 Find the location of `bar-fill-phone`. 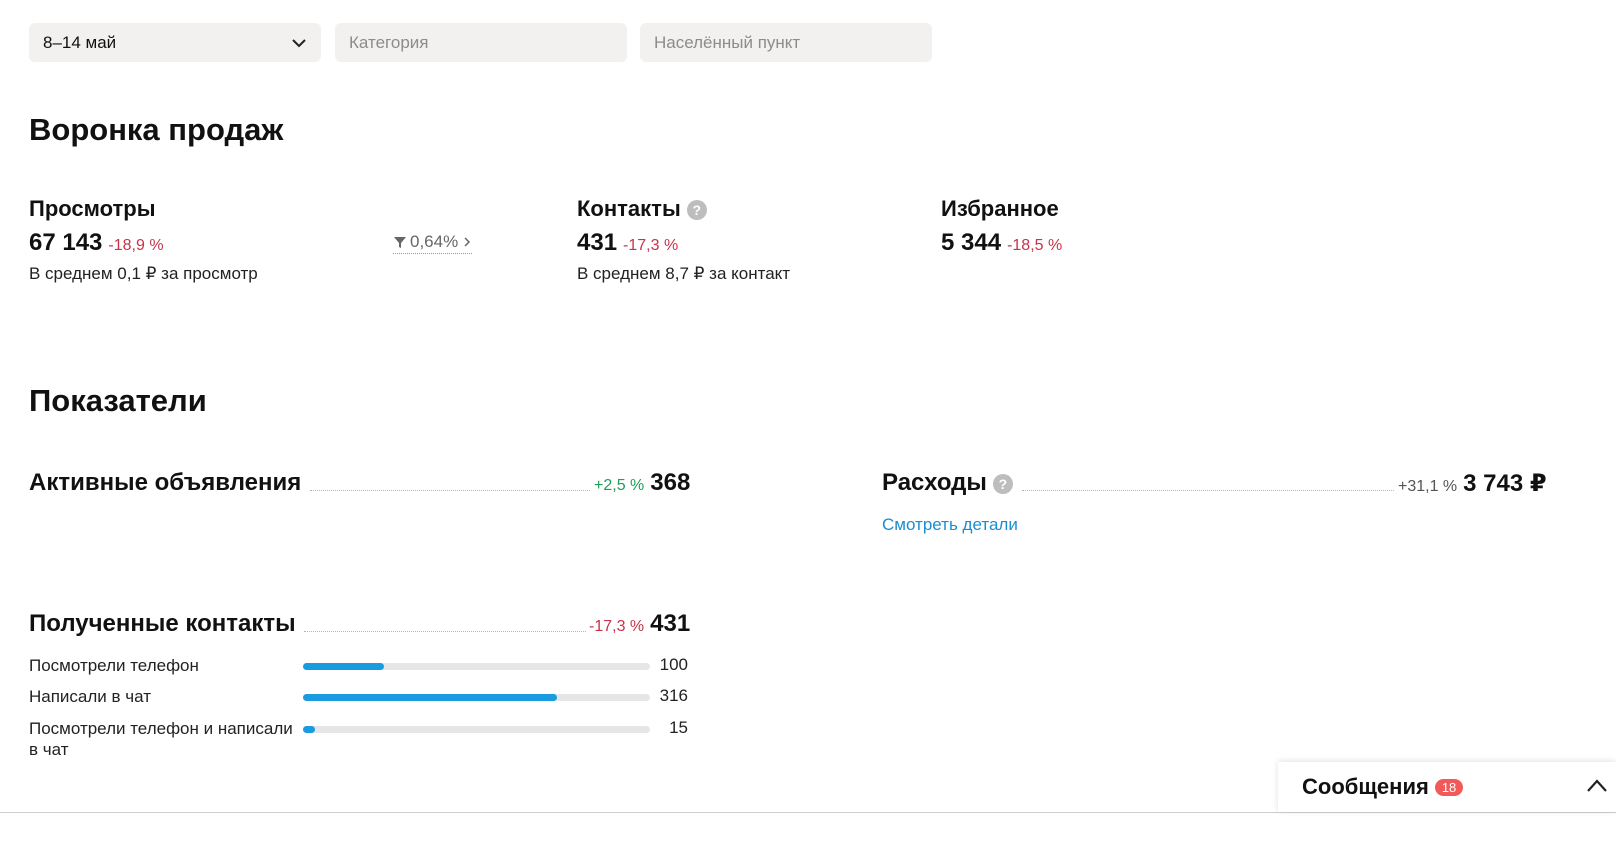

bar-fill-phone is located at coordinates (343, 666).